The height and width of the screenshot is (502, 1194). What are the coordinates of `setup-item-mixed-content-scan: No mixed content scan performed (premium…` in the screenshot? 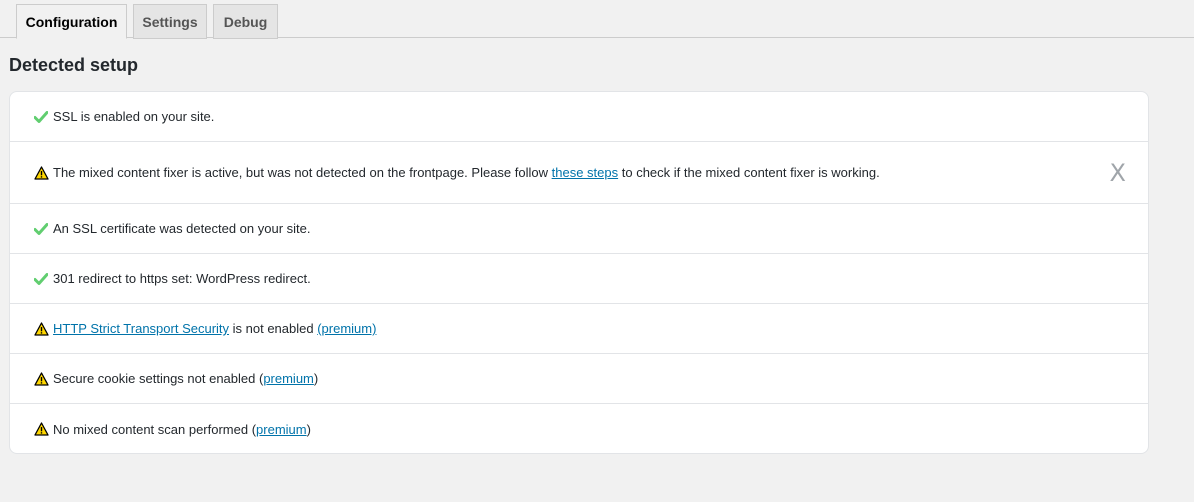 It's located at (579, 428).